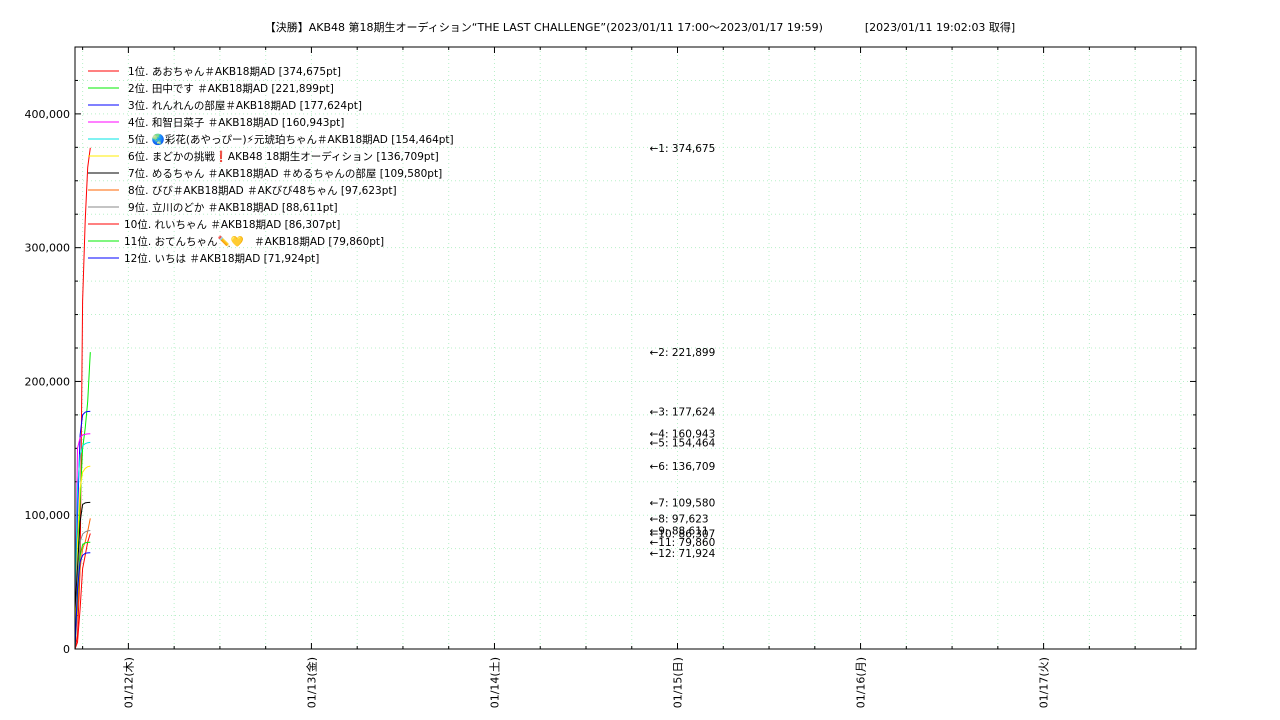 This screenshot has height=720, width=1280. Describe the element at coordinates (683, 554) in the screenshot. I see `annotation-12: ←12: 71,924` at that location.